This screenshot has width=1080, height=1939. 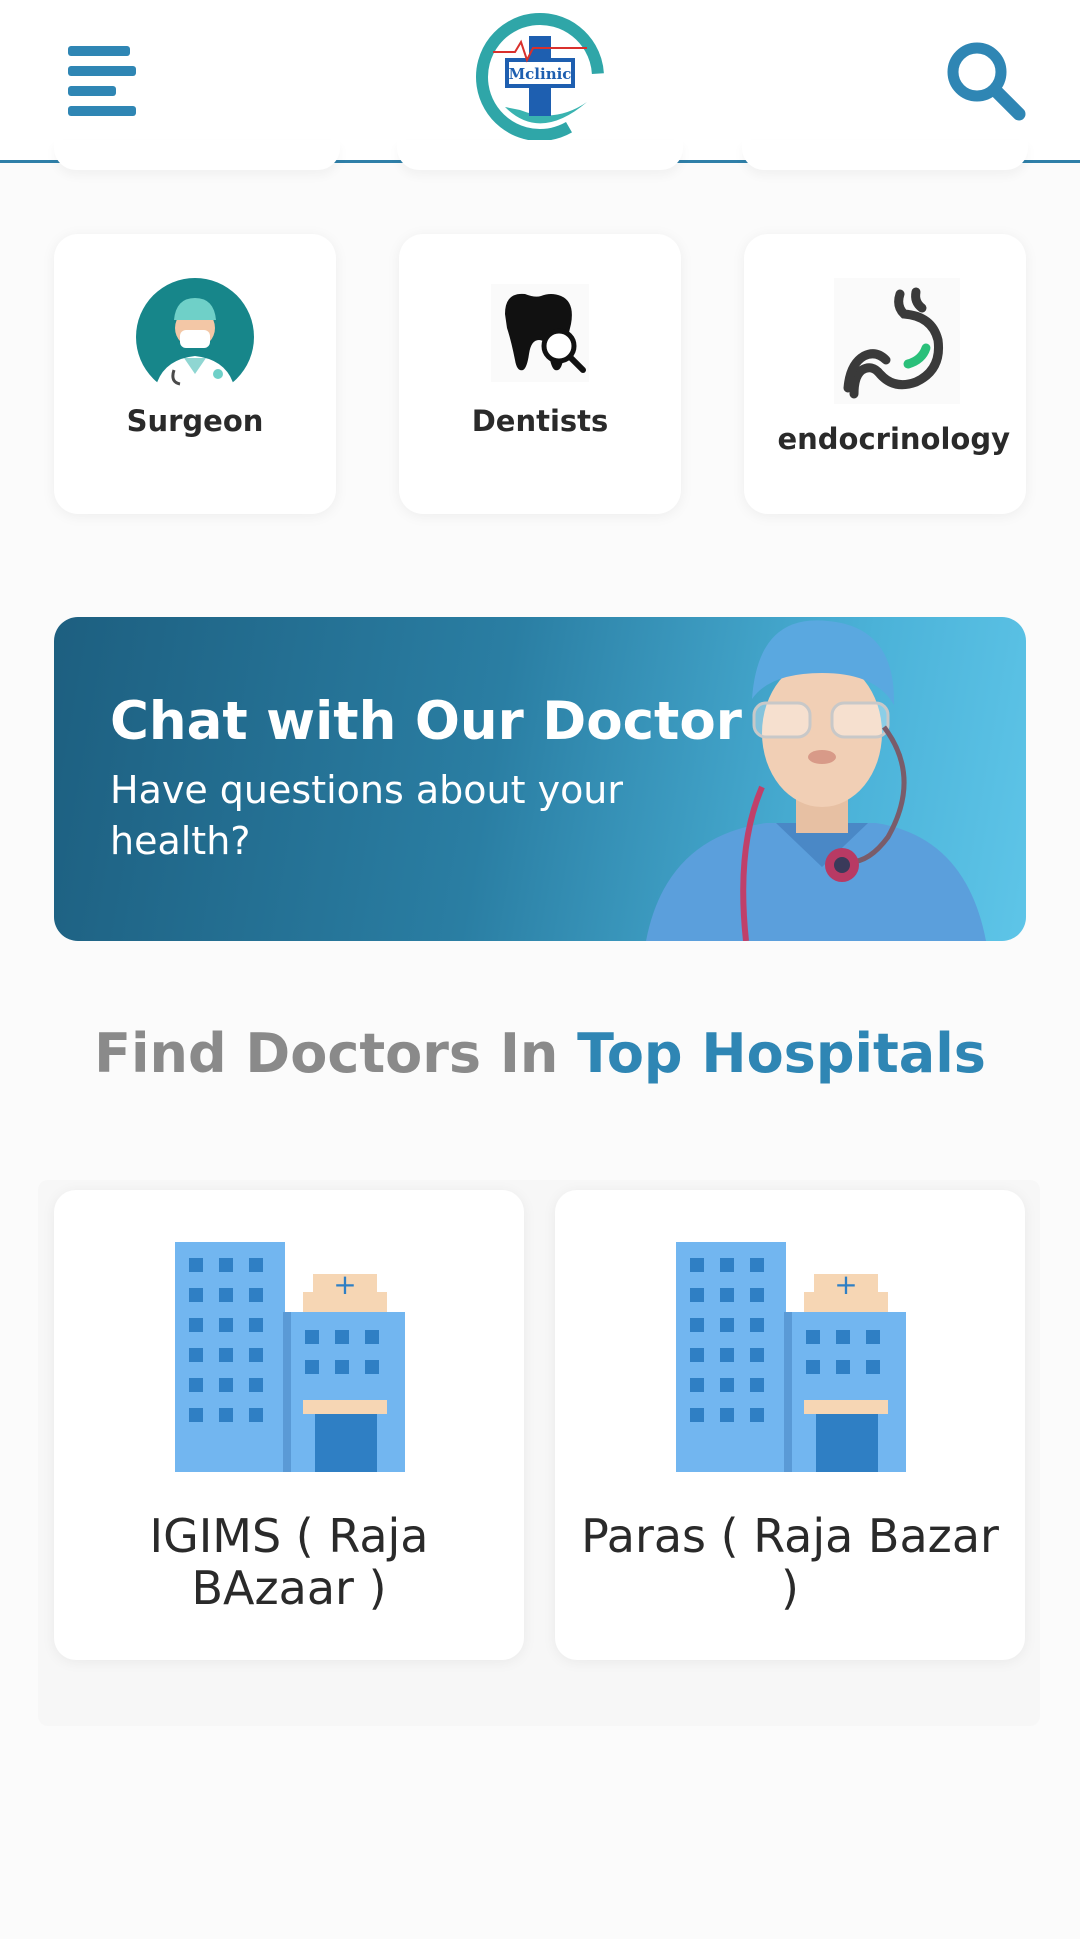 I want to click on stomach-icon, so click(x=897, y=341).